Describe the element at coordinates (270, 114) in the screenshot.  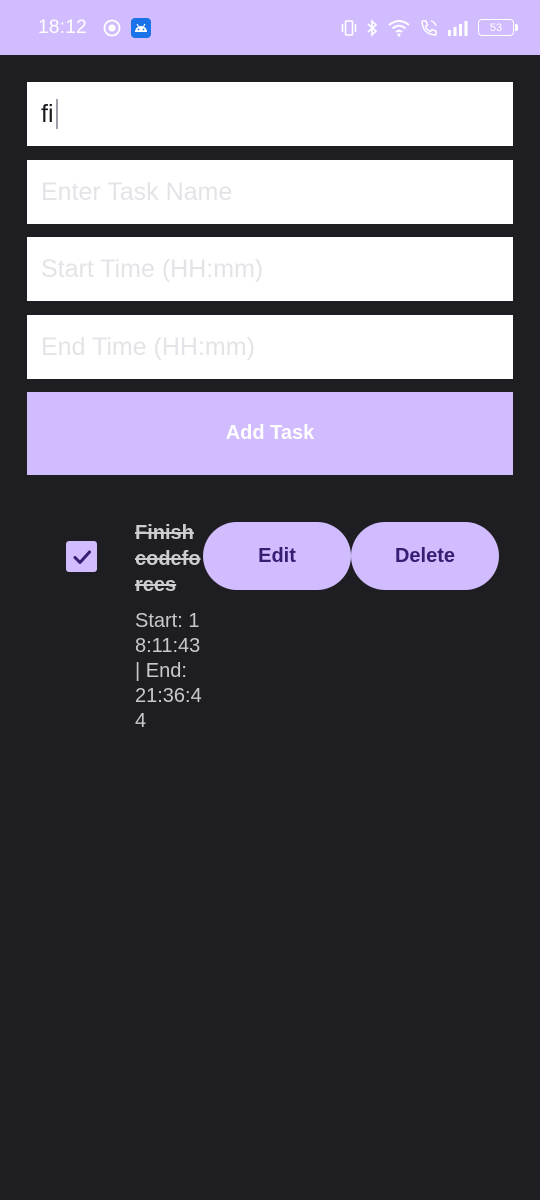
I see `search-input: fi` at that location.